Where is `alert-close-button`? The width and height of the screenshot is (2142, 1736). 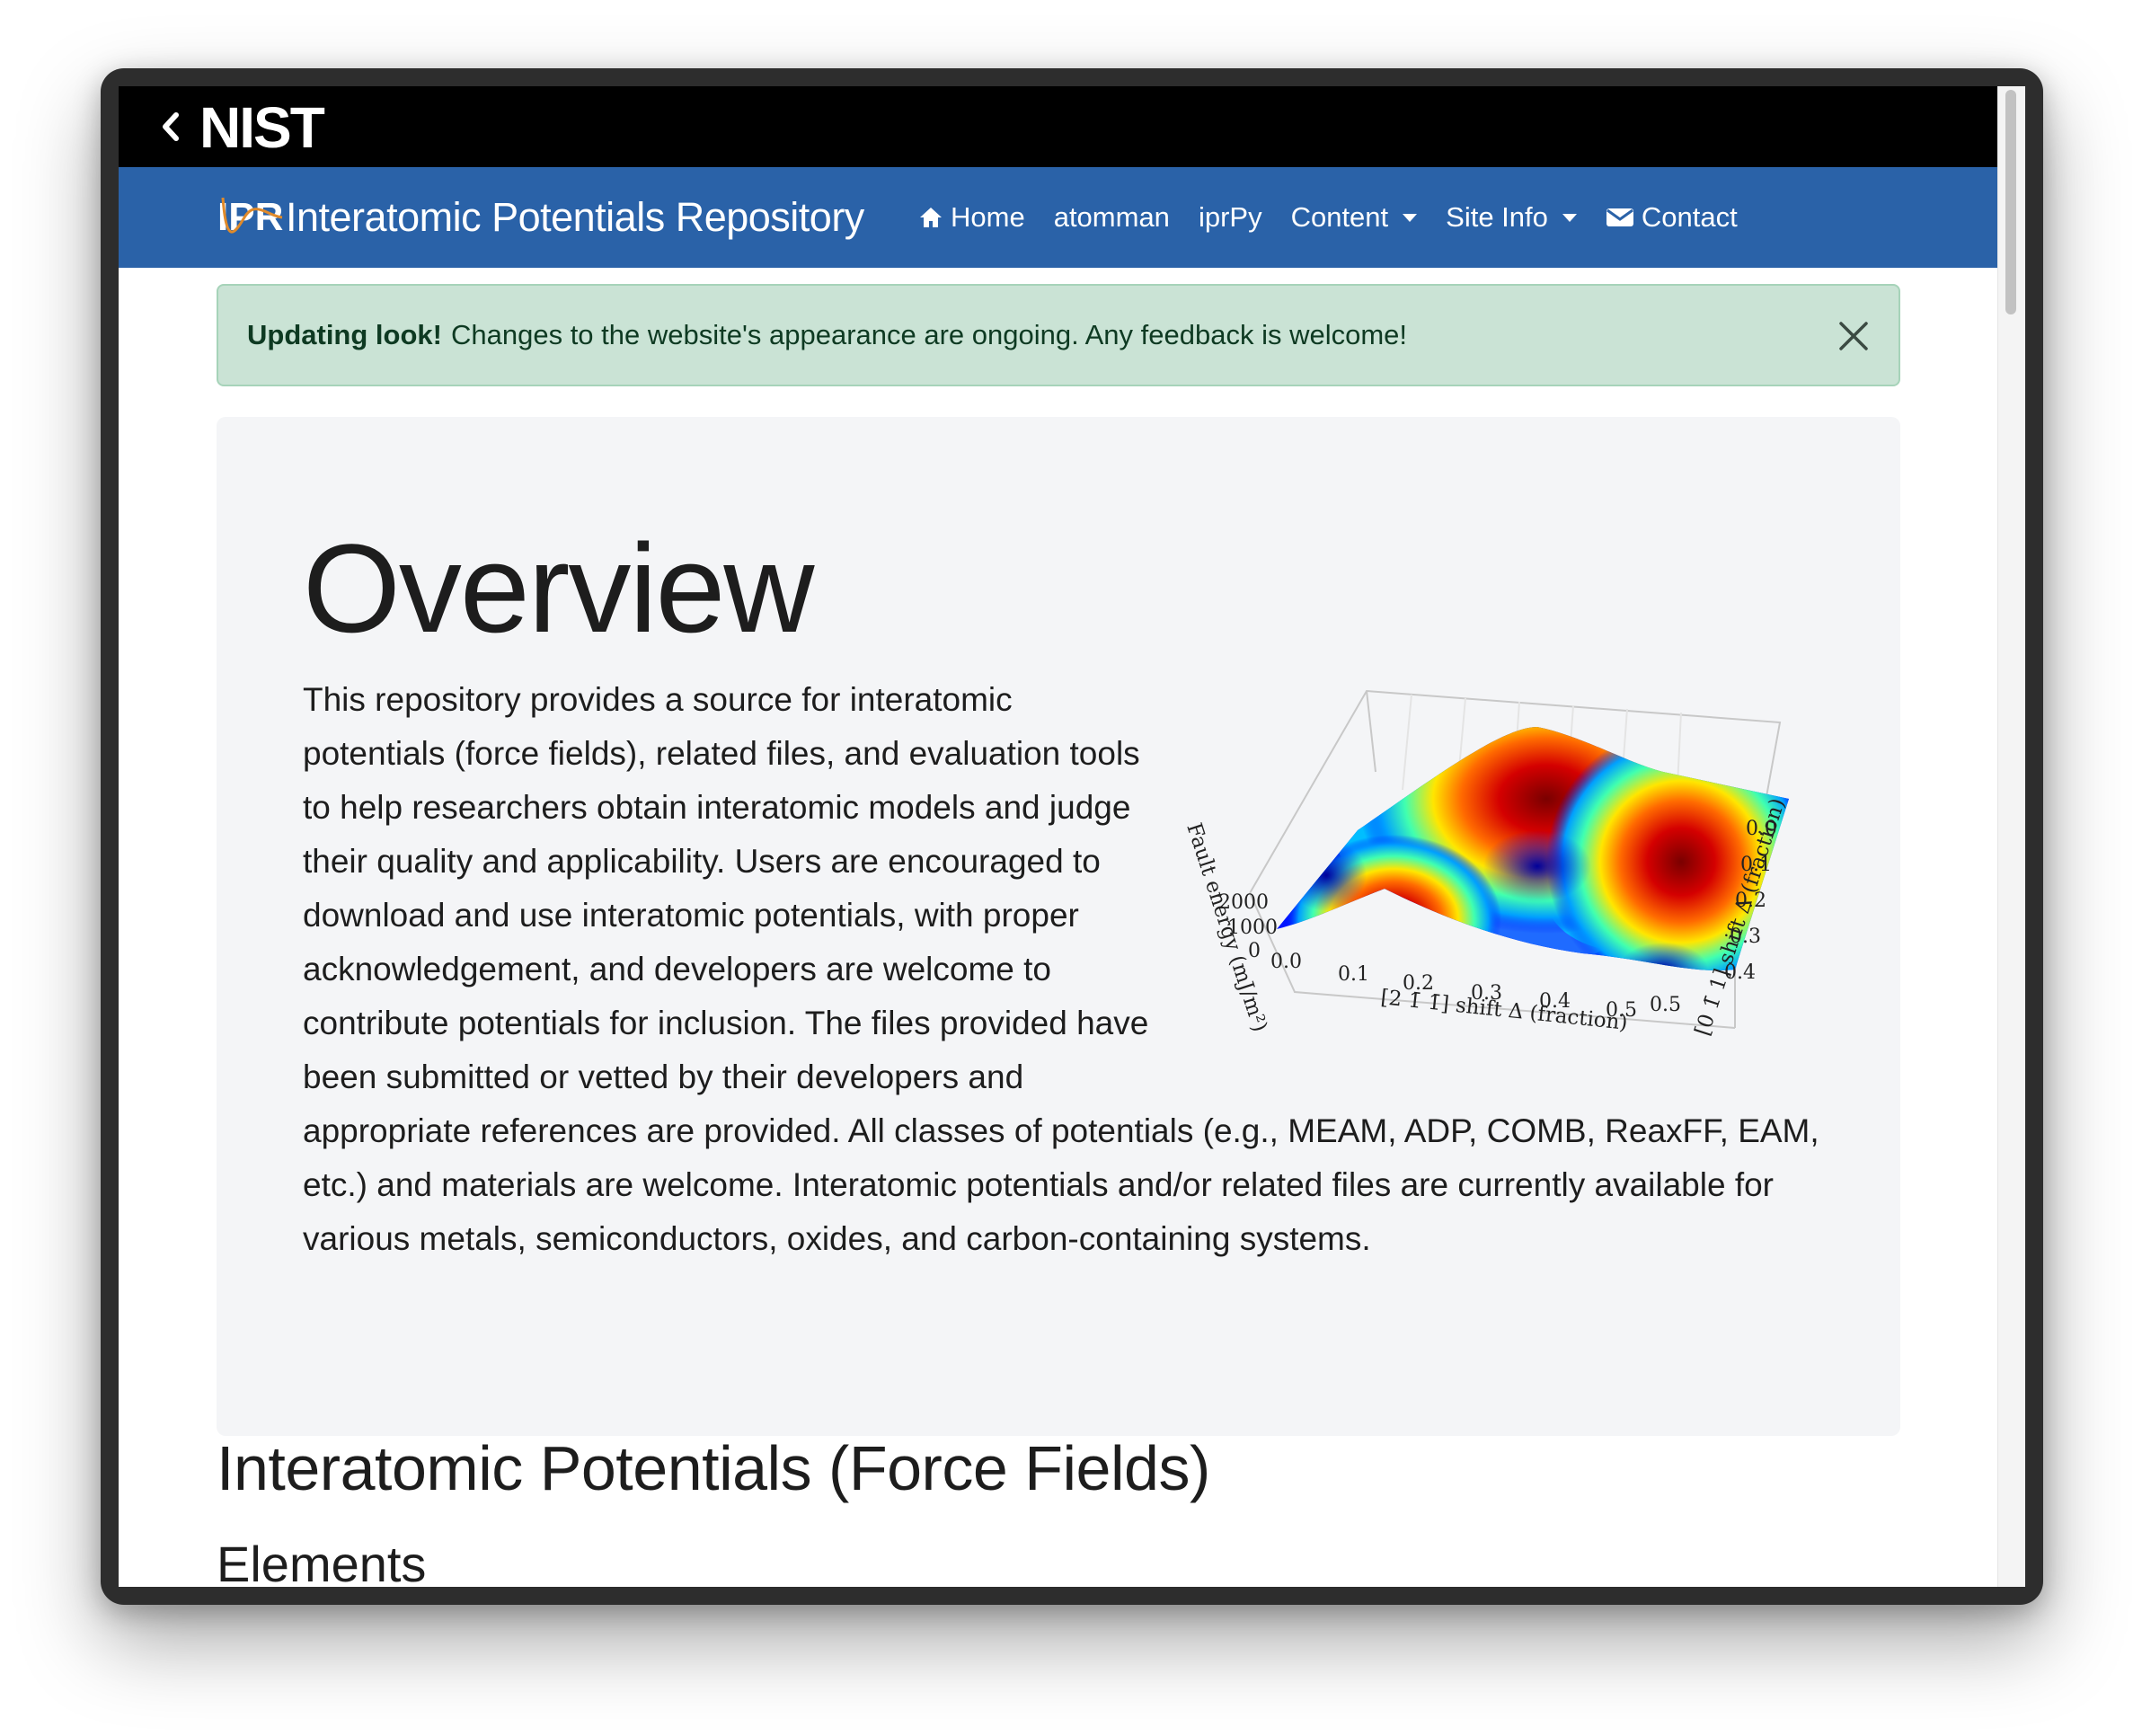 alert-close-button is located at coordinates (1854, 336).